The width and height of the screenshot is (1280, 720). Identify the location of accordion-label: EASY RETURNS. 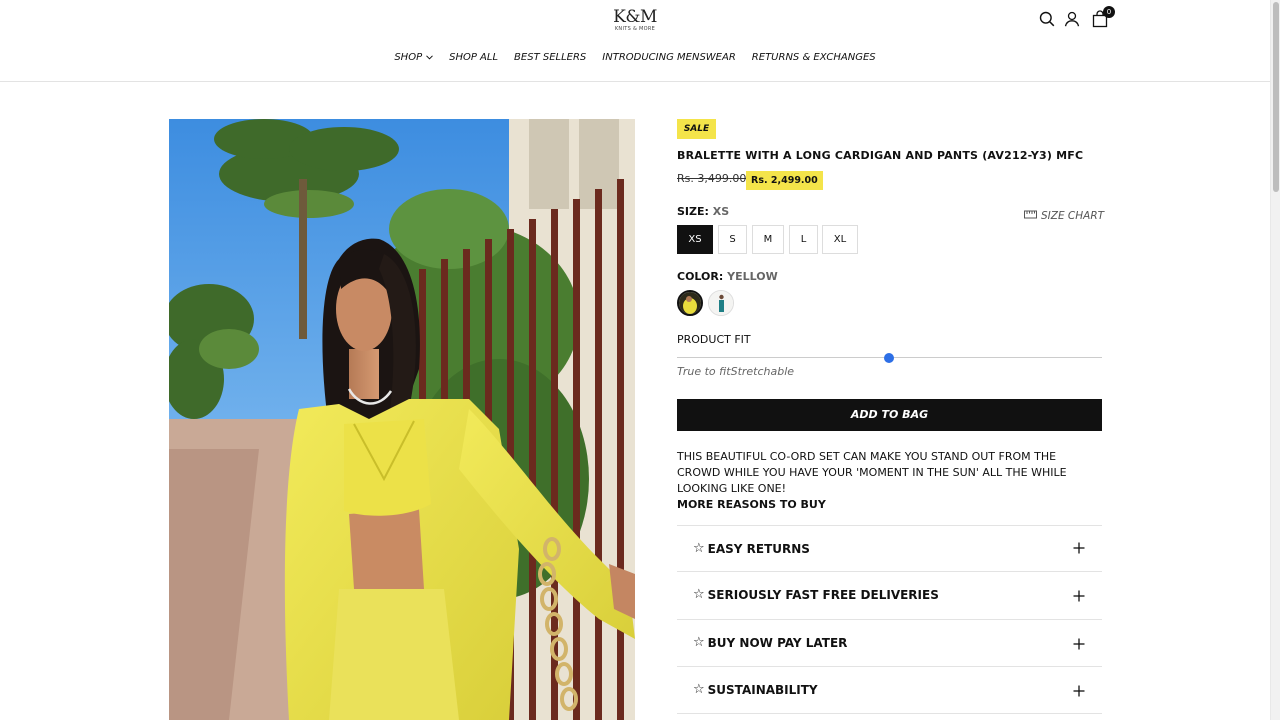
(758, 548).